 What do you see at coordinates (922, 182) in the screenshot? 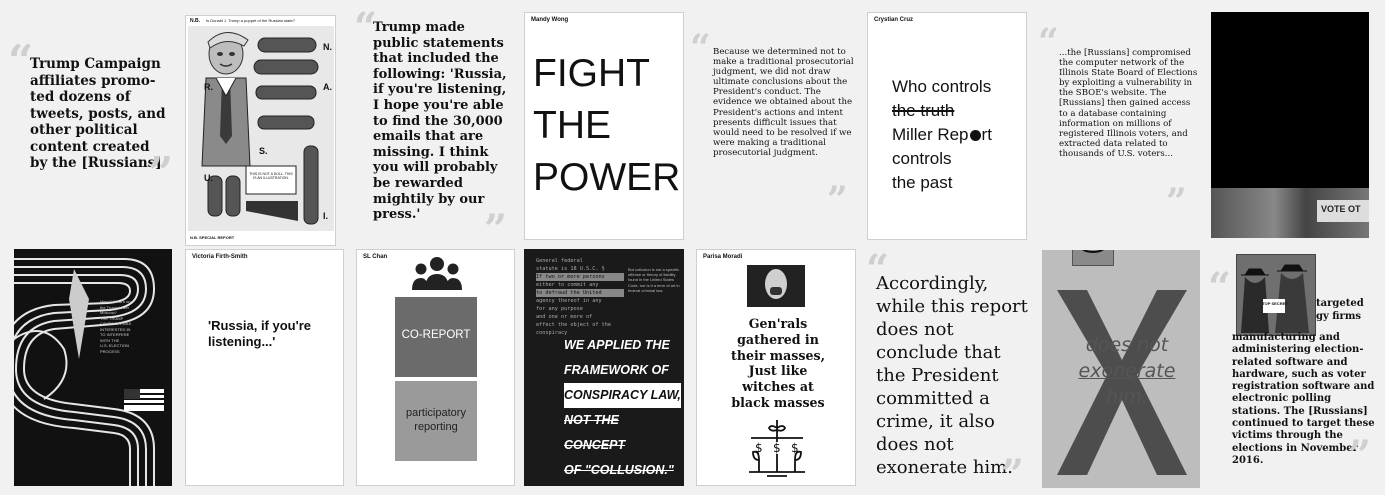
I see `line-the-past: the past` at bounding box center [922, 182].